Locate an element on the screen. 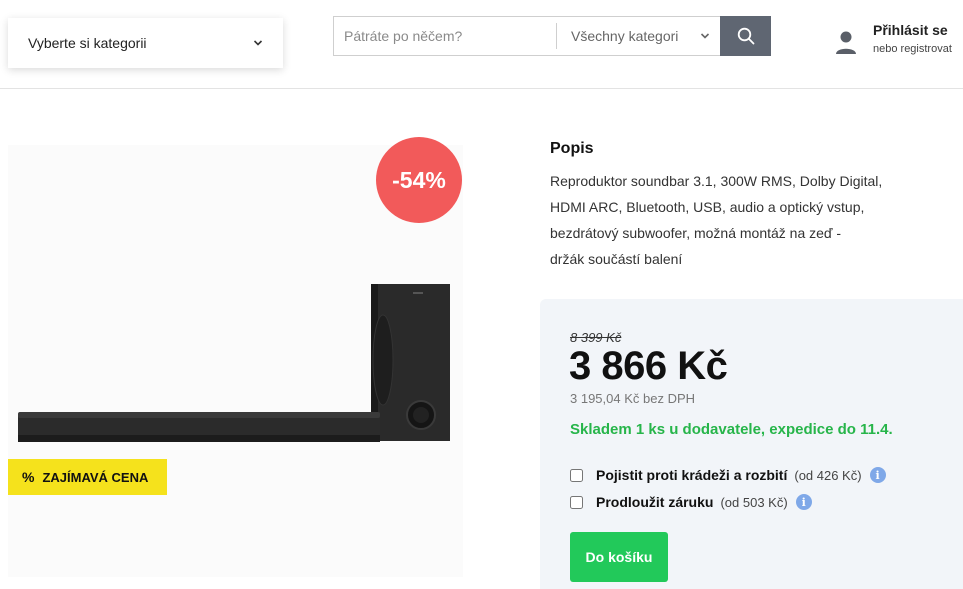 The width and height of the screenshot is (963, 589). price-without-vat: 3 195,04 Kč bez DPH is located at coordinates (633, 398).